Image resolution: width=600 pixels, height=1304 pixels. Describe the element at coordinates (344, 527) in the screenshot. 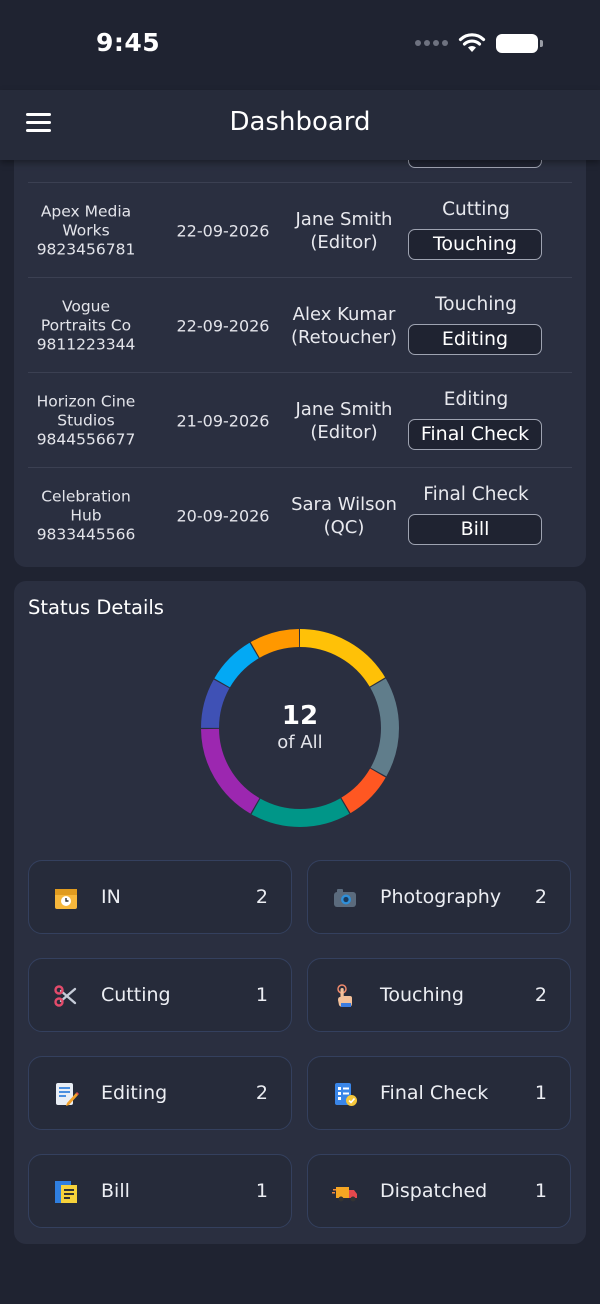

I see `staff-role: (QC)` at that location.